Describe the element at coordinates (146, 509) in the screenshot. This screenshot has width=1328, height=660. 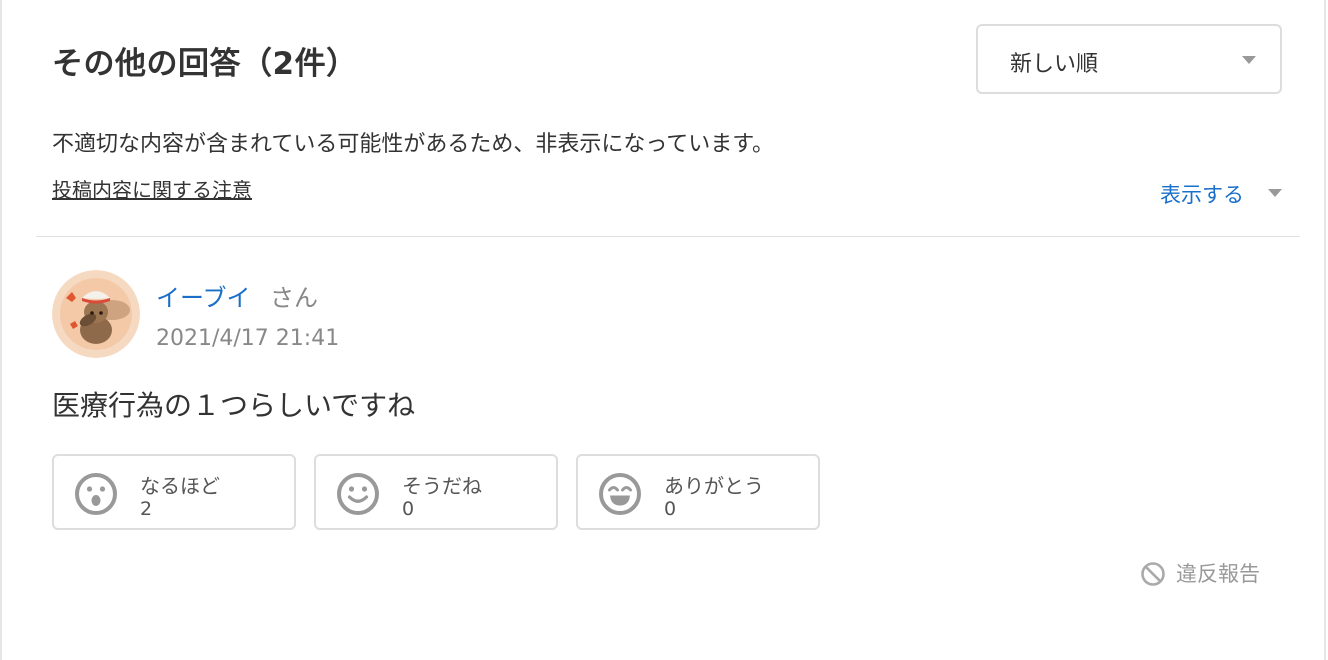
I see `reaction-count: 2` at that location.